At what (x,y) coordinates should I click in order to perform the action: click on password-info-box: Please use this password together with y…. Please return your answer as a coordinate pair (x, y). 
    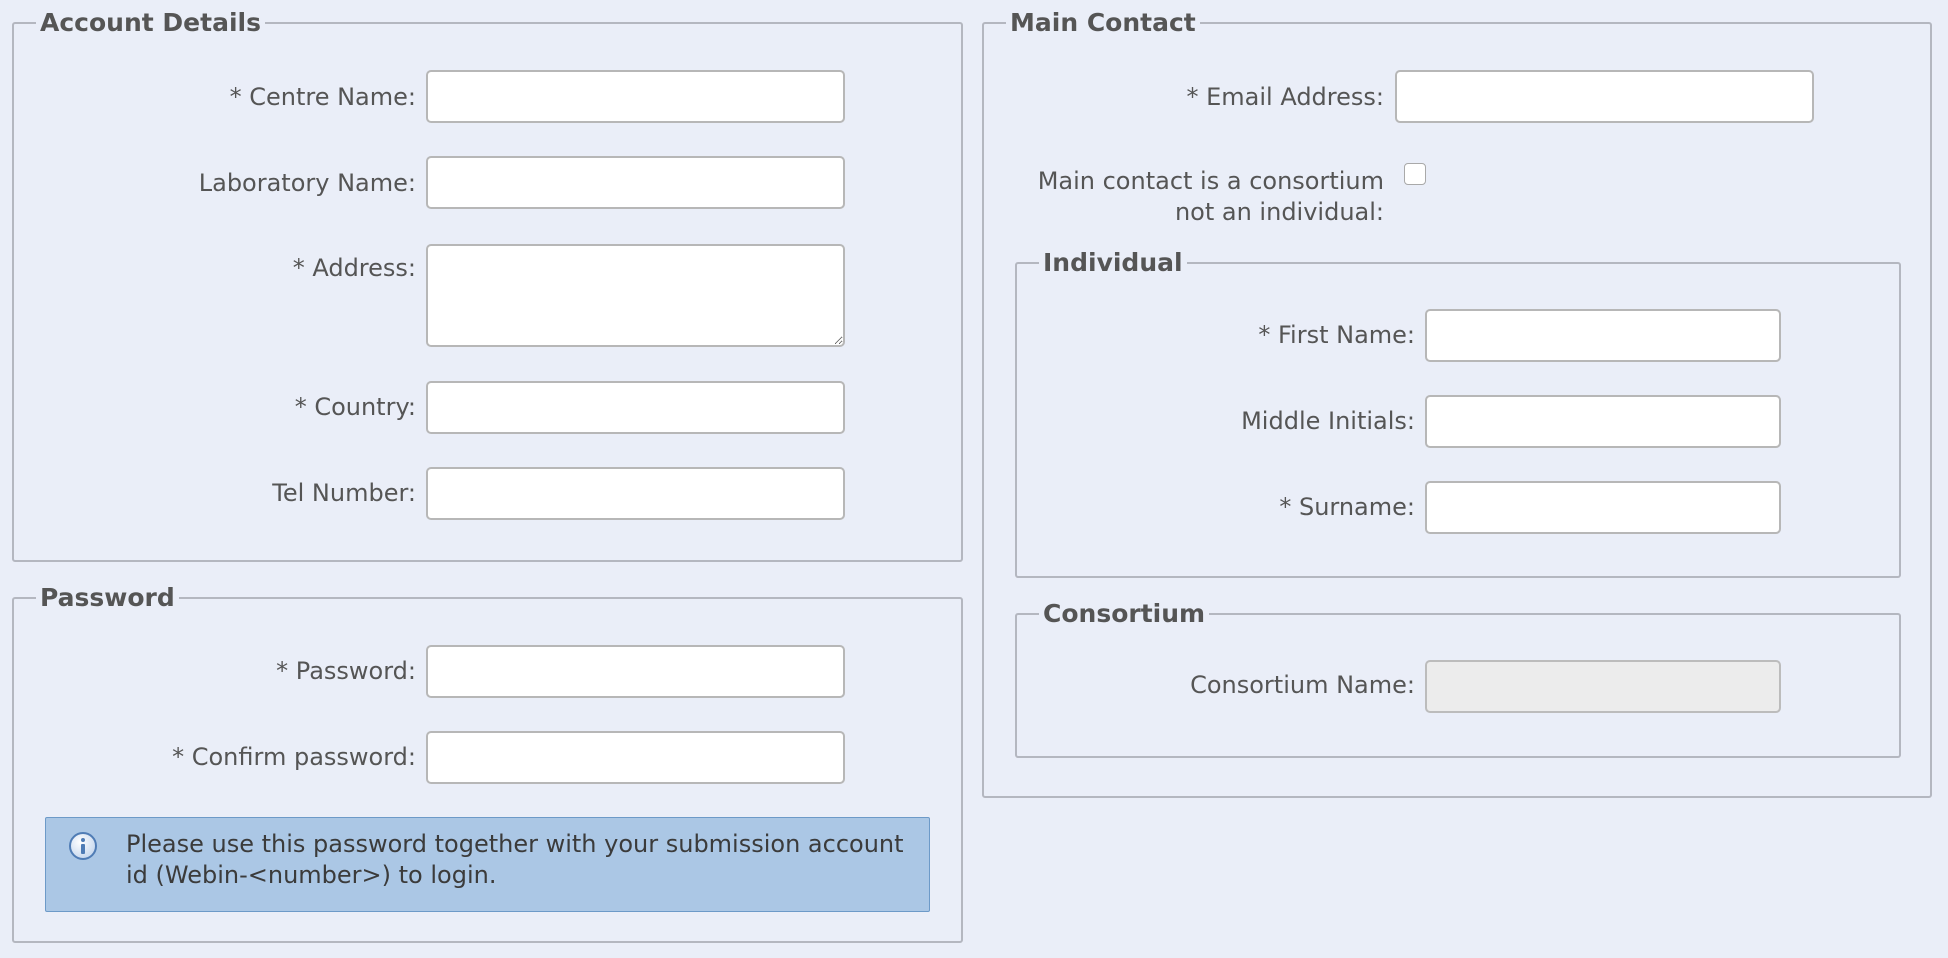
    Looking at the image, I should click on (487, 864).